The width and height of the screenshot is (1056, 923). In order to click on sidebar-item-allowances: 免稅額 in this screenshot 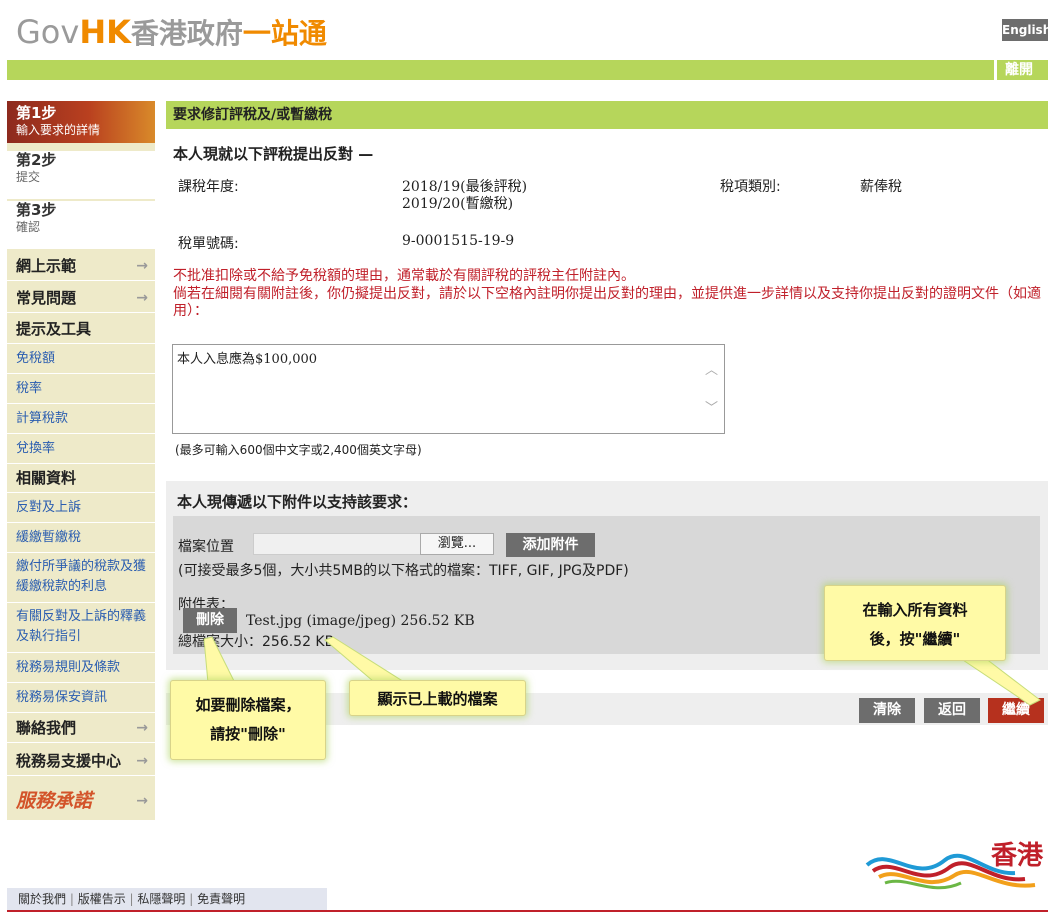, I will do `click(81, 359)`.